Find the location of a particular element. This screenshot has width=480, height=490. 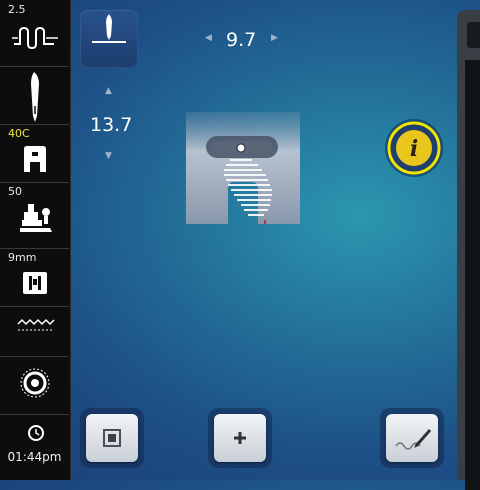

clock-cell: 01:44pm is located at coordinates (34, 447).